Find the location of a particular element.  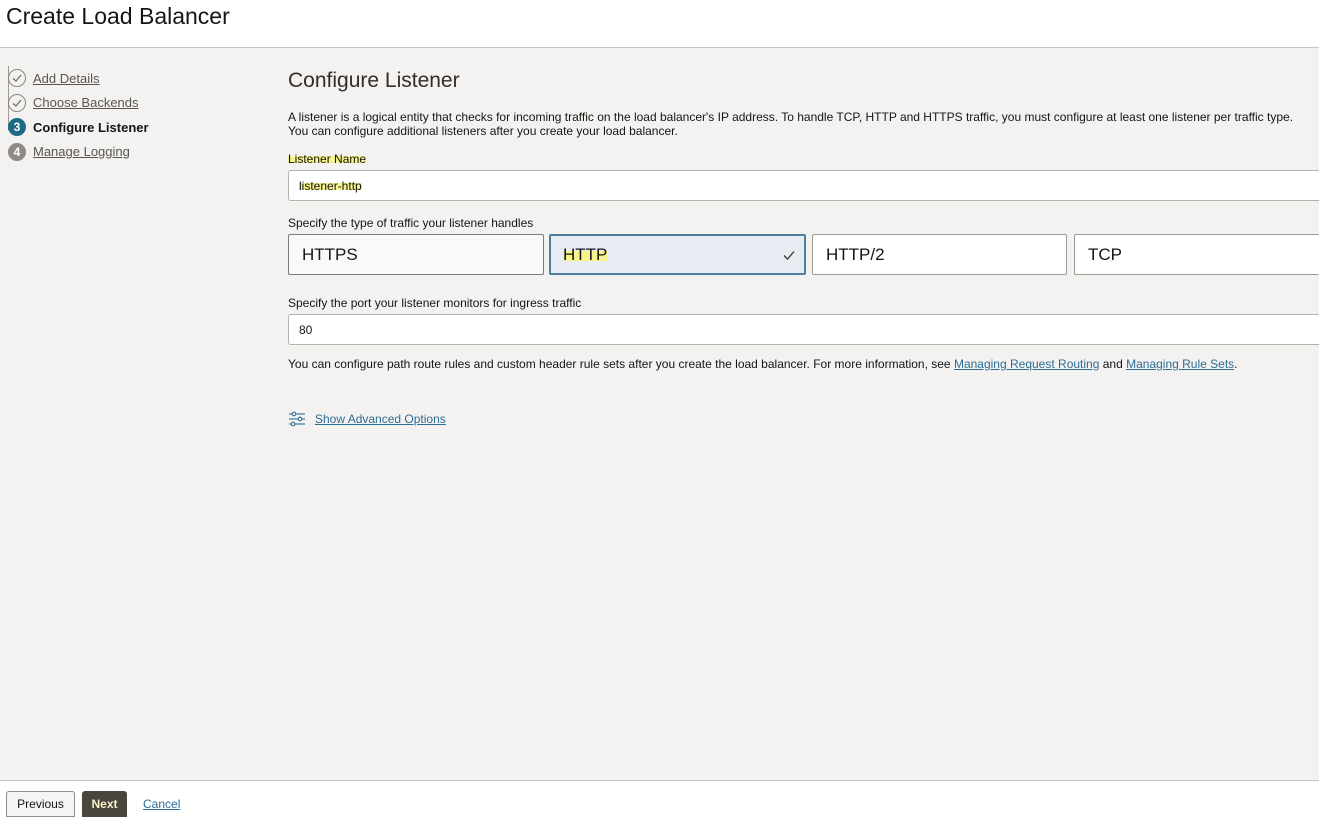

next-button: Next is located at coordinates (104, 804).